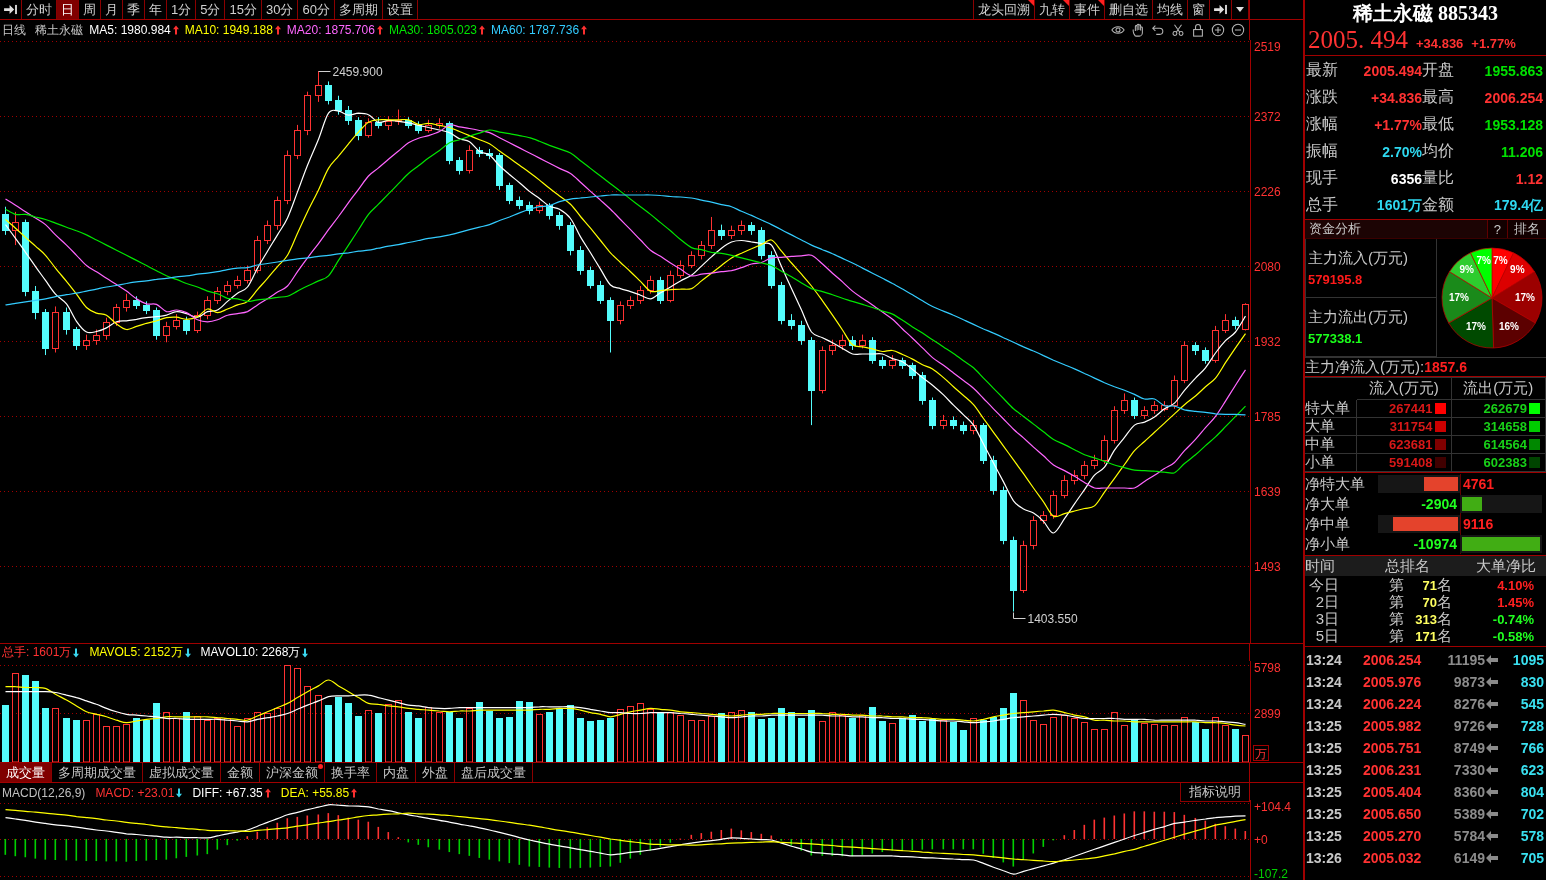 The image size is (1546, 880). I want to click on quote-label: 现手, so click(1322, 178).